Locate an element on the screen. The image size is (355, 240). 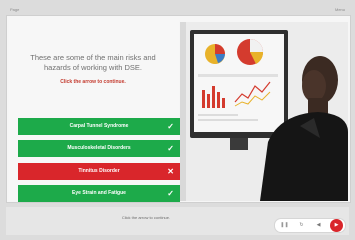
footer-hint: Click the arrow to continue. is located at coordinates (146, 217).